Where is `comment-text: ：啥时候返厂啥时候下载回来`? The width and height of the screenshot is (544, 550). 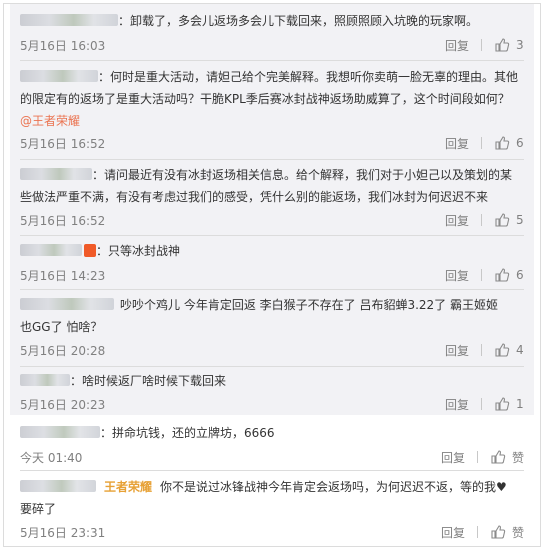
comment-text: ：啥时候返厂啥时候下载回来 is located at coordinates (148, 381).